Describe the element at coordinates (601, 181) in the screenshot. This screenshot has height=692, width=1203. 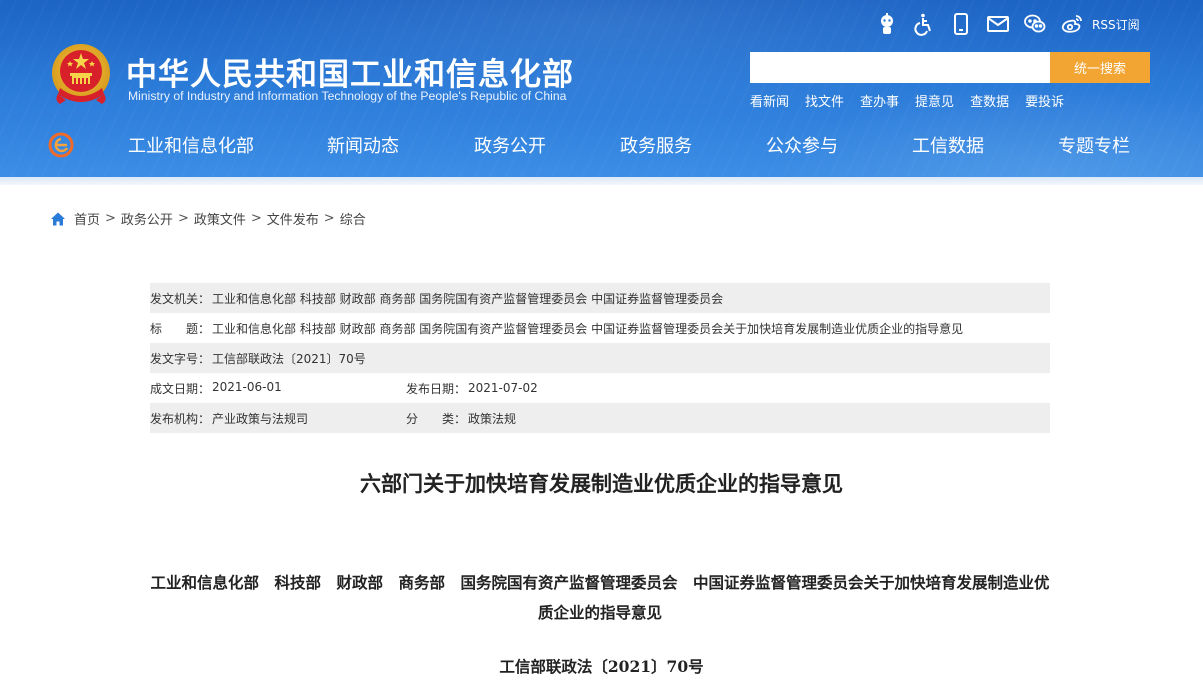
I see `header-divider` at that location.